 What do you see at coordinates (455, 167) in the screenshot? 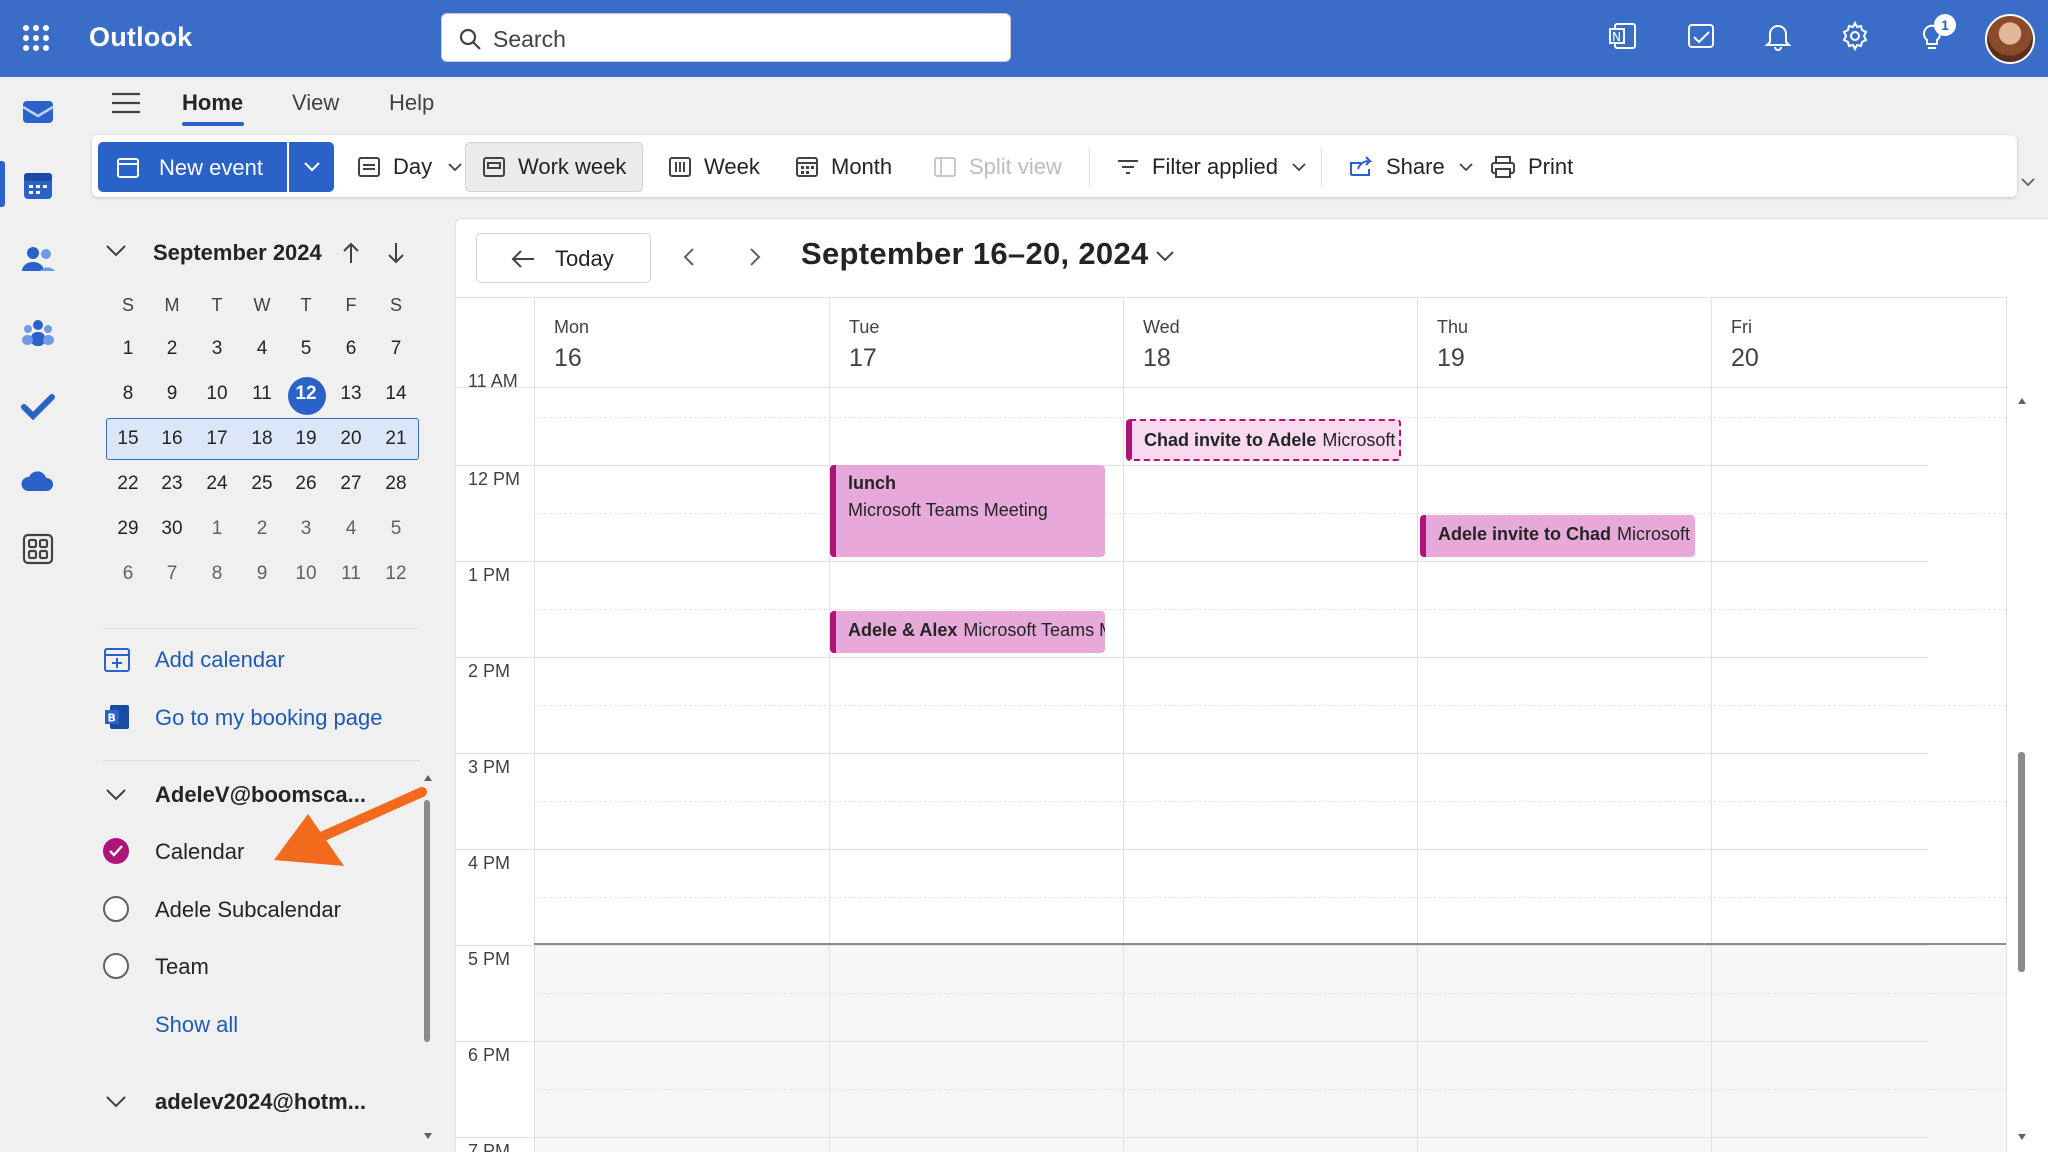
I see `day-view-chevron-down-icon` at bounding box center [455, 167].